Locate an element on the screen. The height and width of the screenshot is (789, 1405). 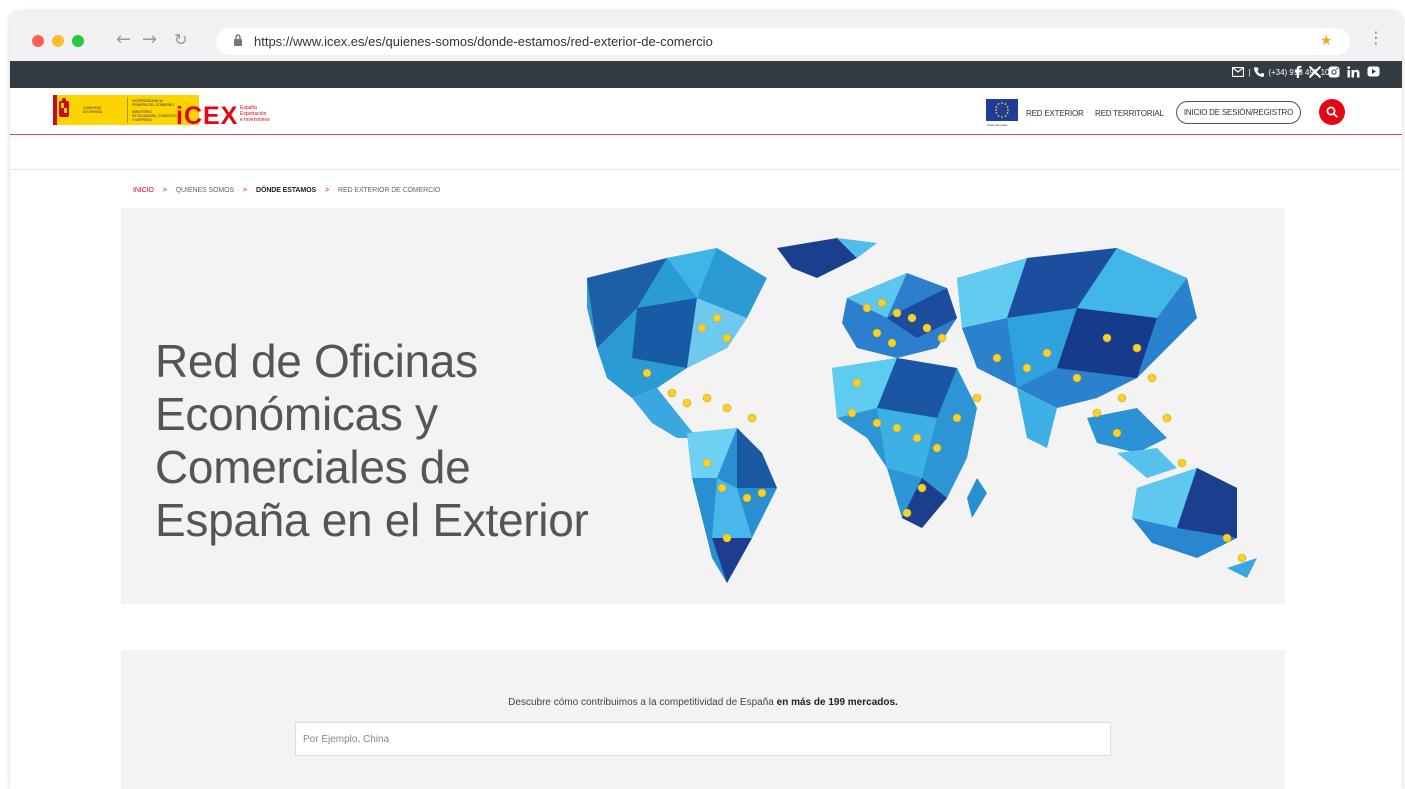
instagram-icon is located at coordinates (1334, 72).